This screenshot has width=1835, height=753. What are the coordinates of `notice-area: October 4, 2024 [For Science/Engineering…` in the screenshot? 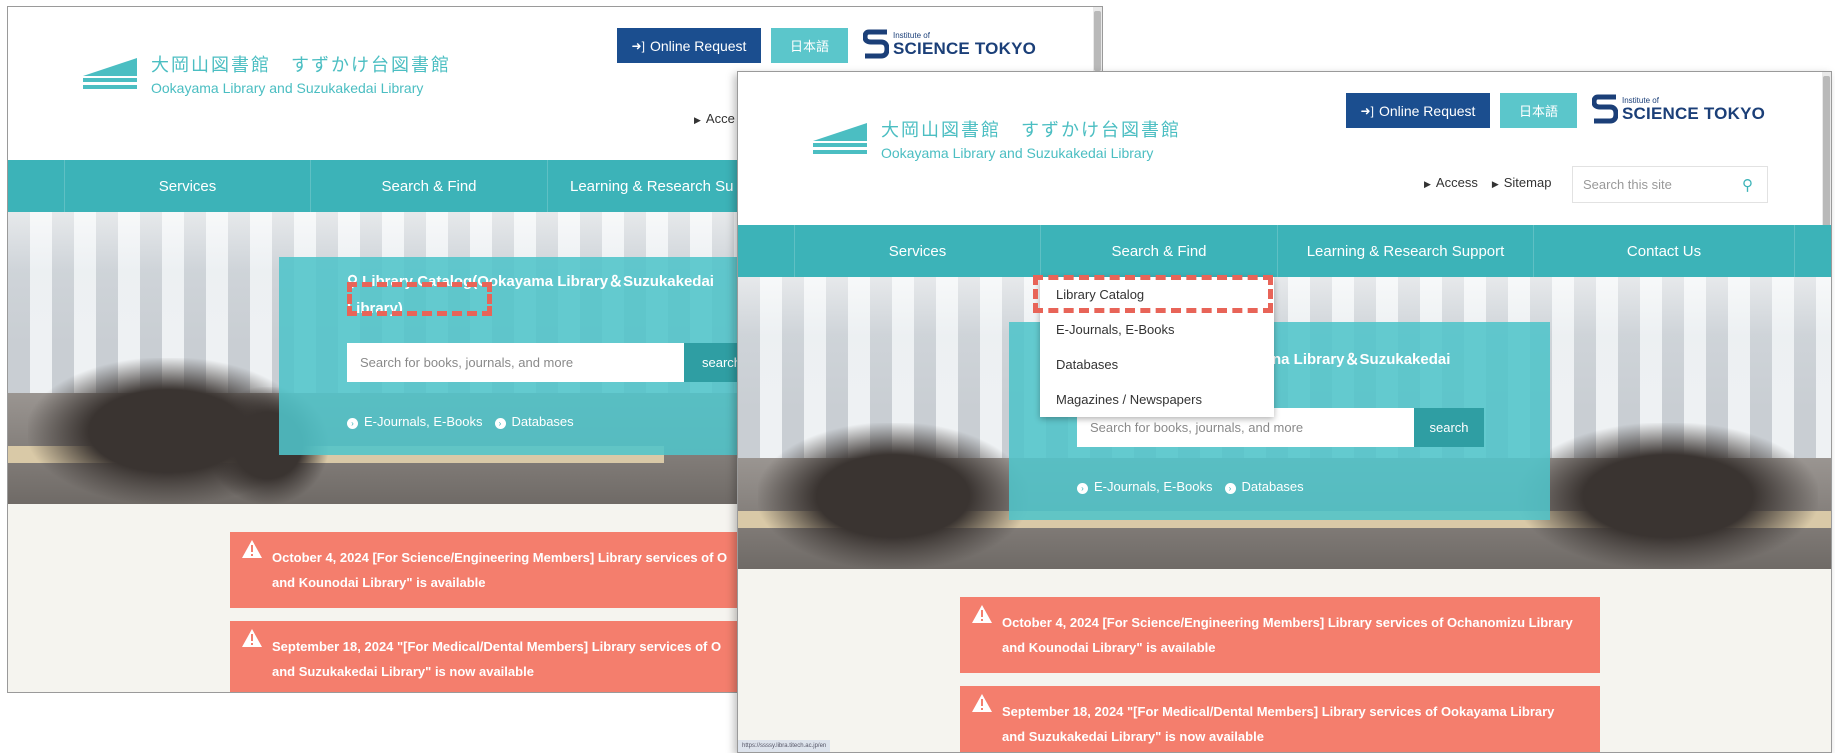 It's located at (1284, 660).